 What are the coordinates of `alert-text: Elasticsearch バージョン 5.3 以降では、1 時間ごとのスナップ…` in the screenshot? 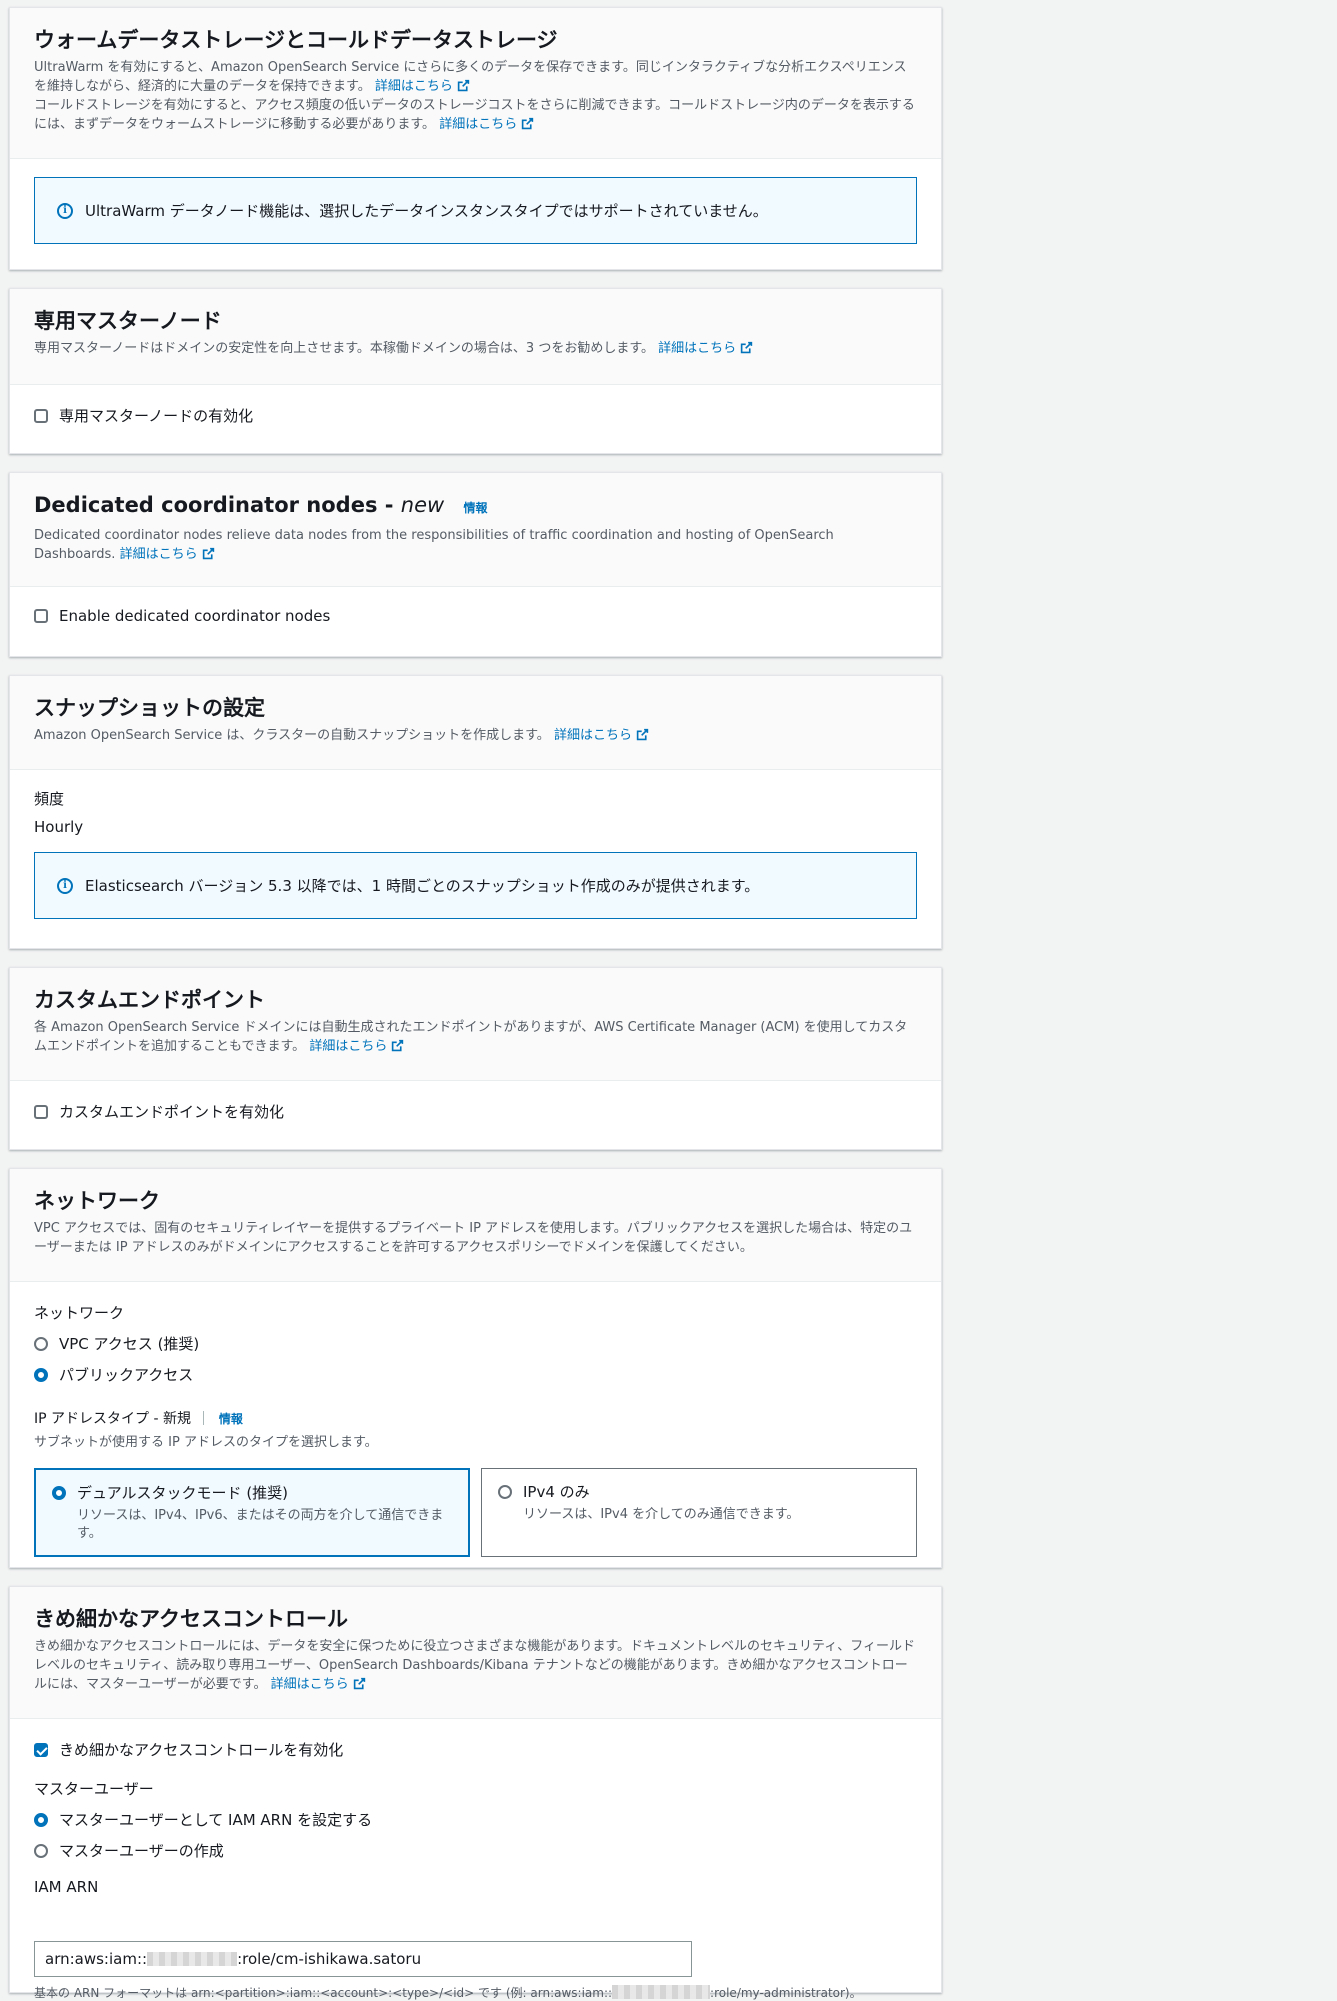 It's located at (422, 886).